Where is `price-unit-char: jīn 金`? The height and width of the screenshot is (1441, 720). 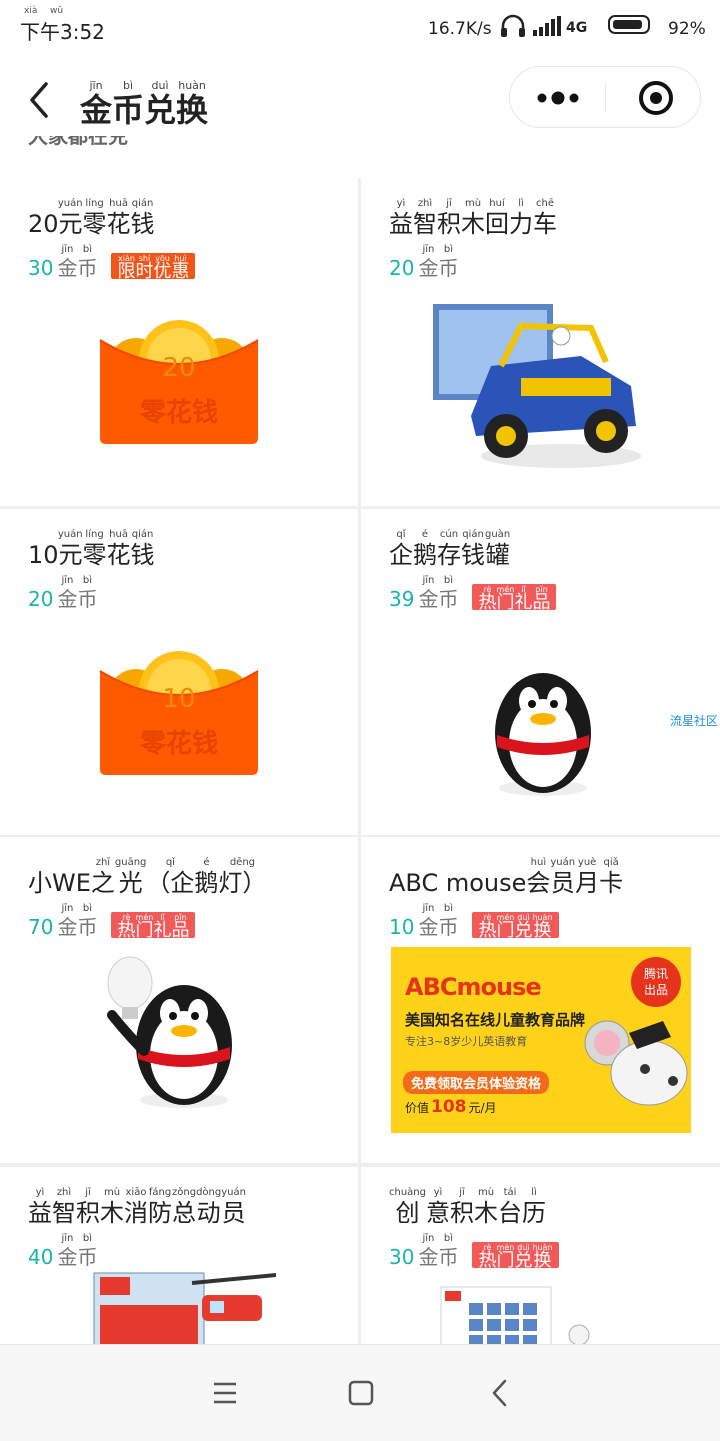
price-unit-char: jīn 金 is located at coordinates (428, 921).